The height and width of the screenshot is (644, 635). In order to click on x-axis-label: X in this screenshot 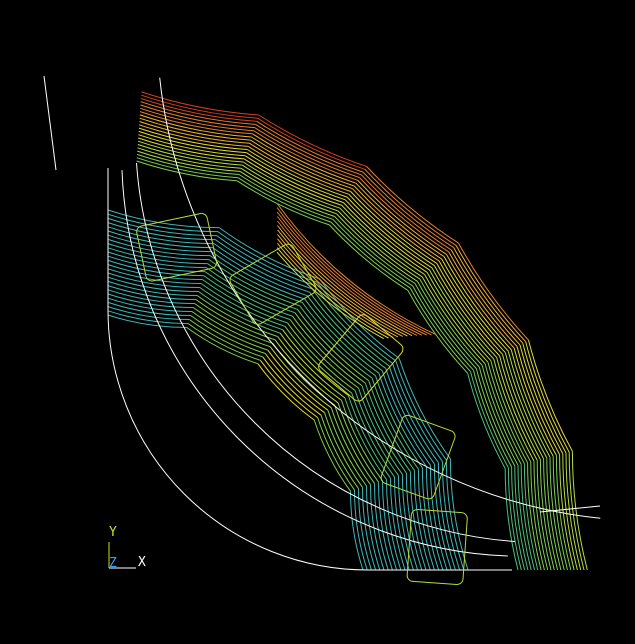, I will do `click(142, 562)`.